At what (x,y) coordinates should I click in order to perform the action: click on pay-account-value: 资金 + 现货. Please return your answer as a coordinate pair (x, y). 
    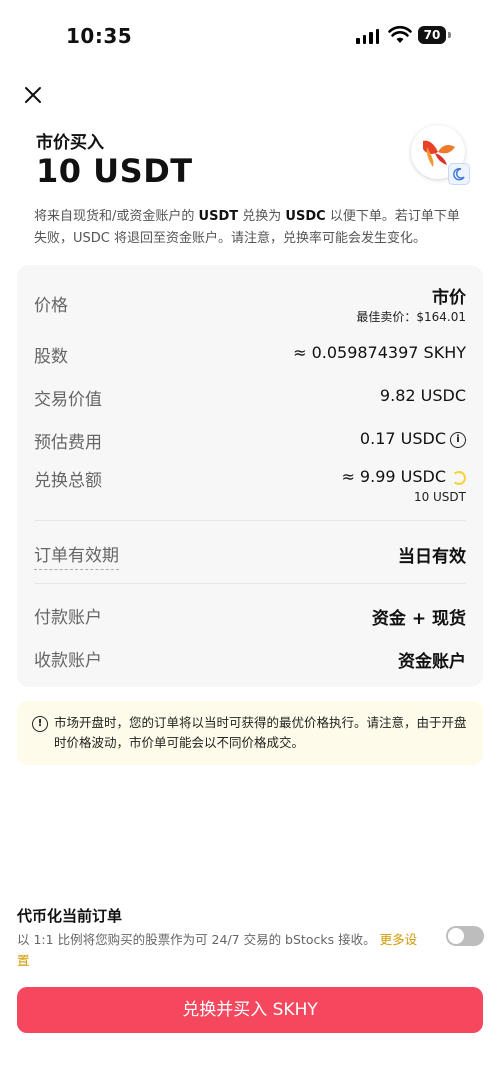
    Looking at the image, I should click on (418, 619).